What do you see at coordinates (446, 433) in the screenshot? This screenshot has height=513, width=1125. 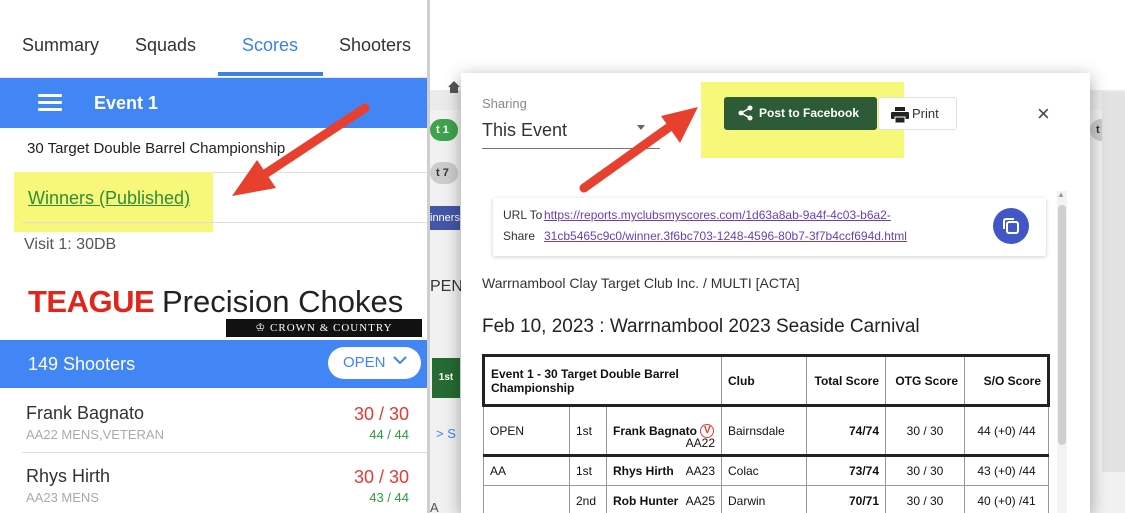 I see `background-expand-label: > S` at bounding box center [446, 433].